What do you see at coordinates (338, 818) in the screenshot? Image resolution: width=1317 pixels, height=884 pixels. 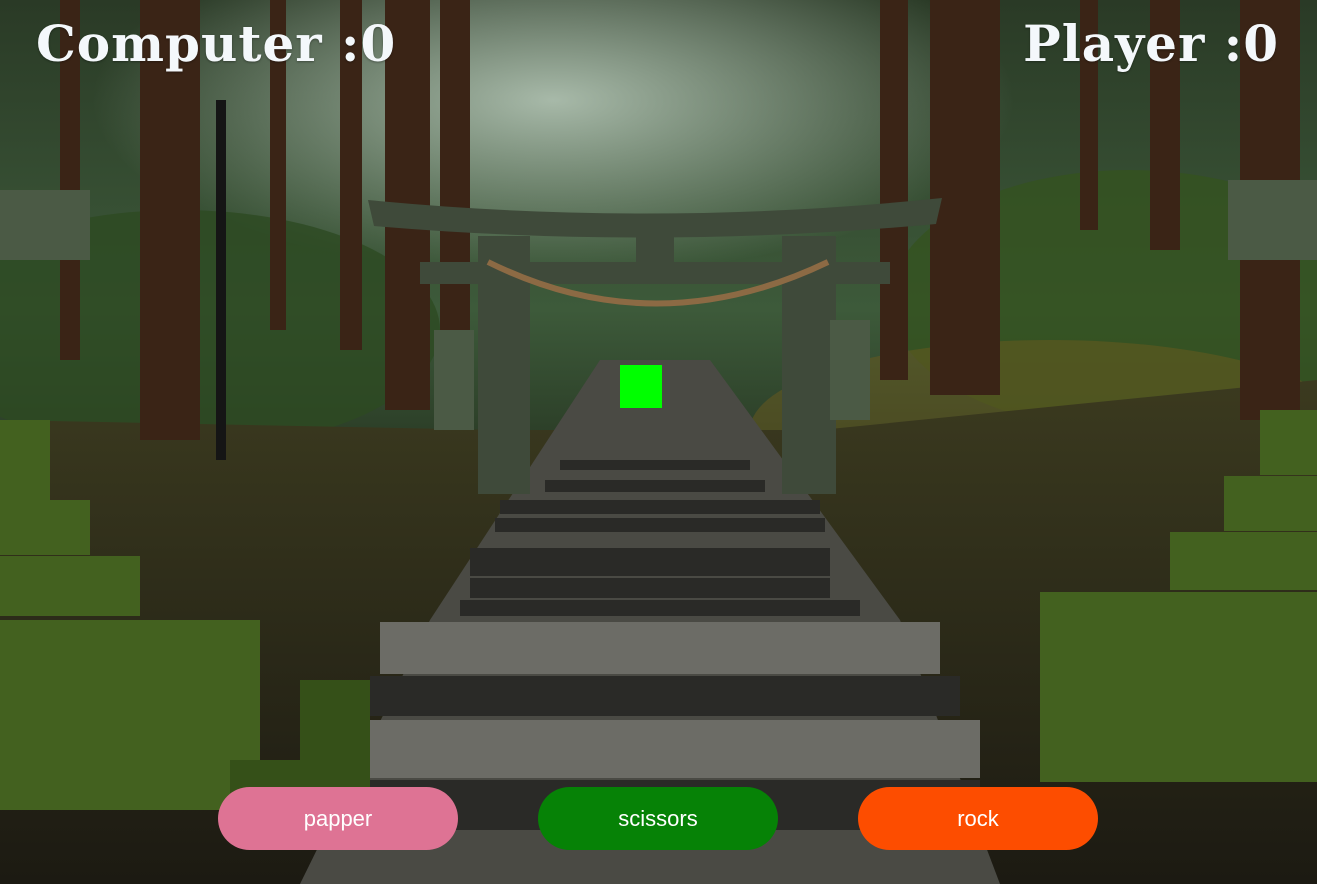 I see `papper-button: papper` at bounding box center [338, 818].